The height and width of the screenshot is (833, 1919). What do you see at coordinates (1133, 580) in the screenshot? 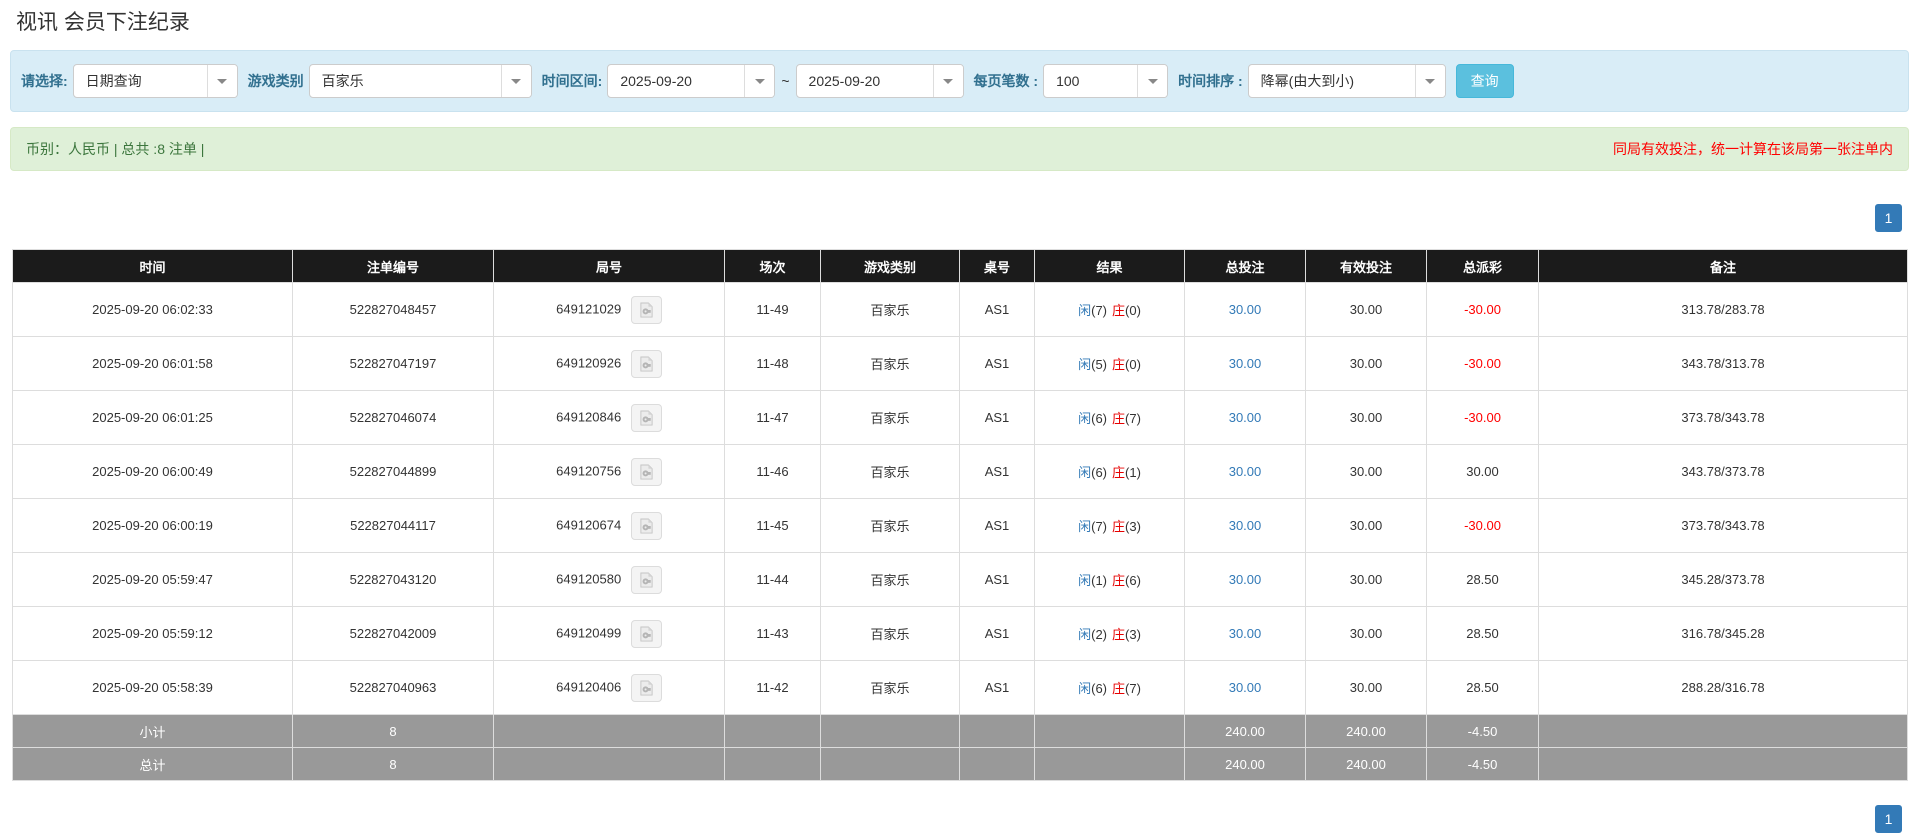
I see `result-banker-score: (6)` at bounding box center [1133, 580].